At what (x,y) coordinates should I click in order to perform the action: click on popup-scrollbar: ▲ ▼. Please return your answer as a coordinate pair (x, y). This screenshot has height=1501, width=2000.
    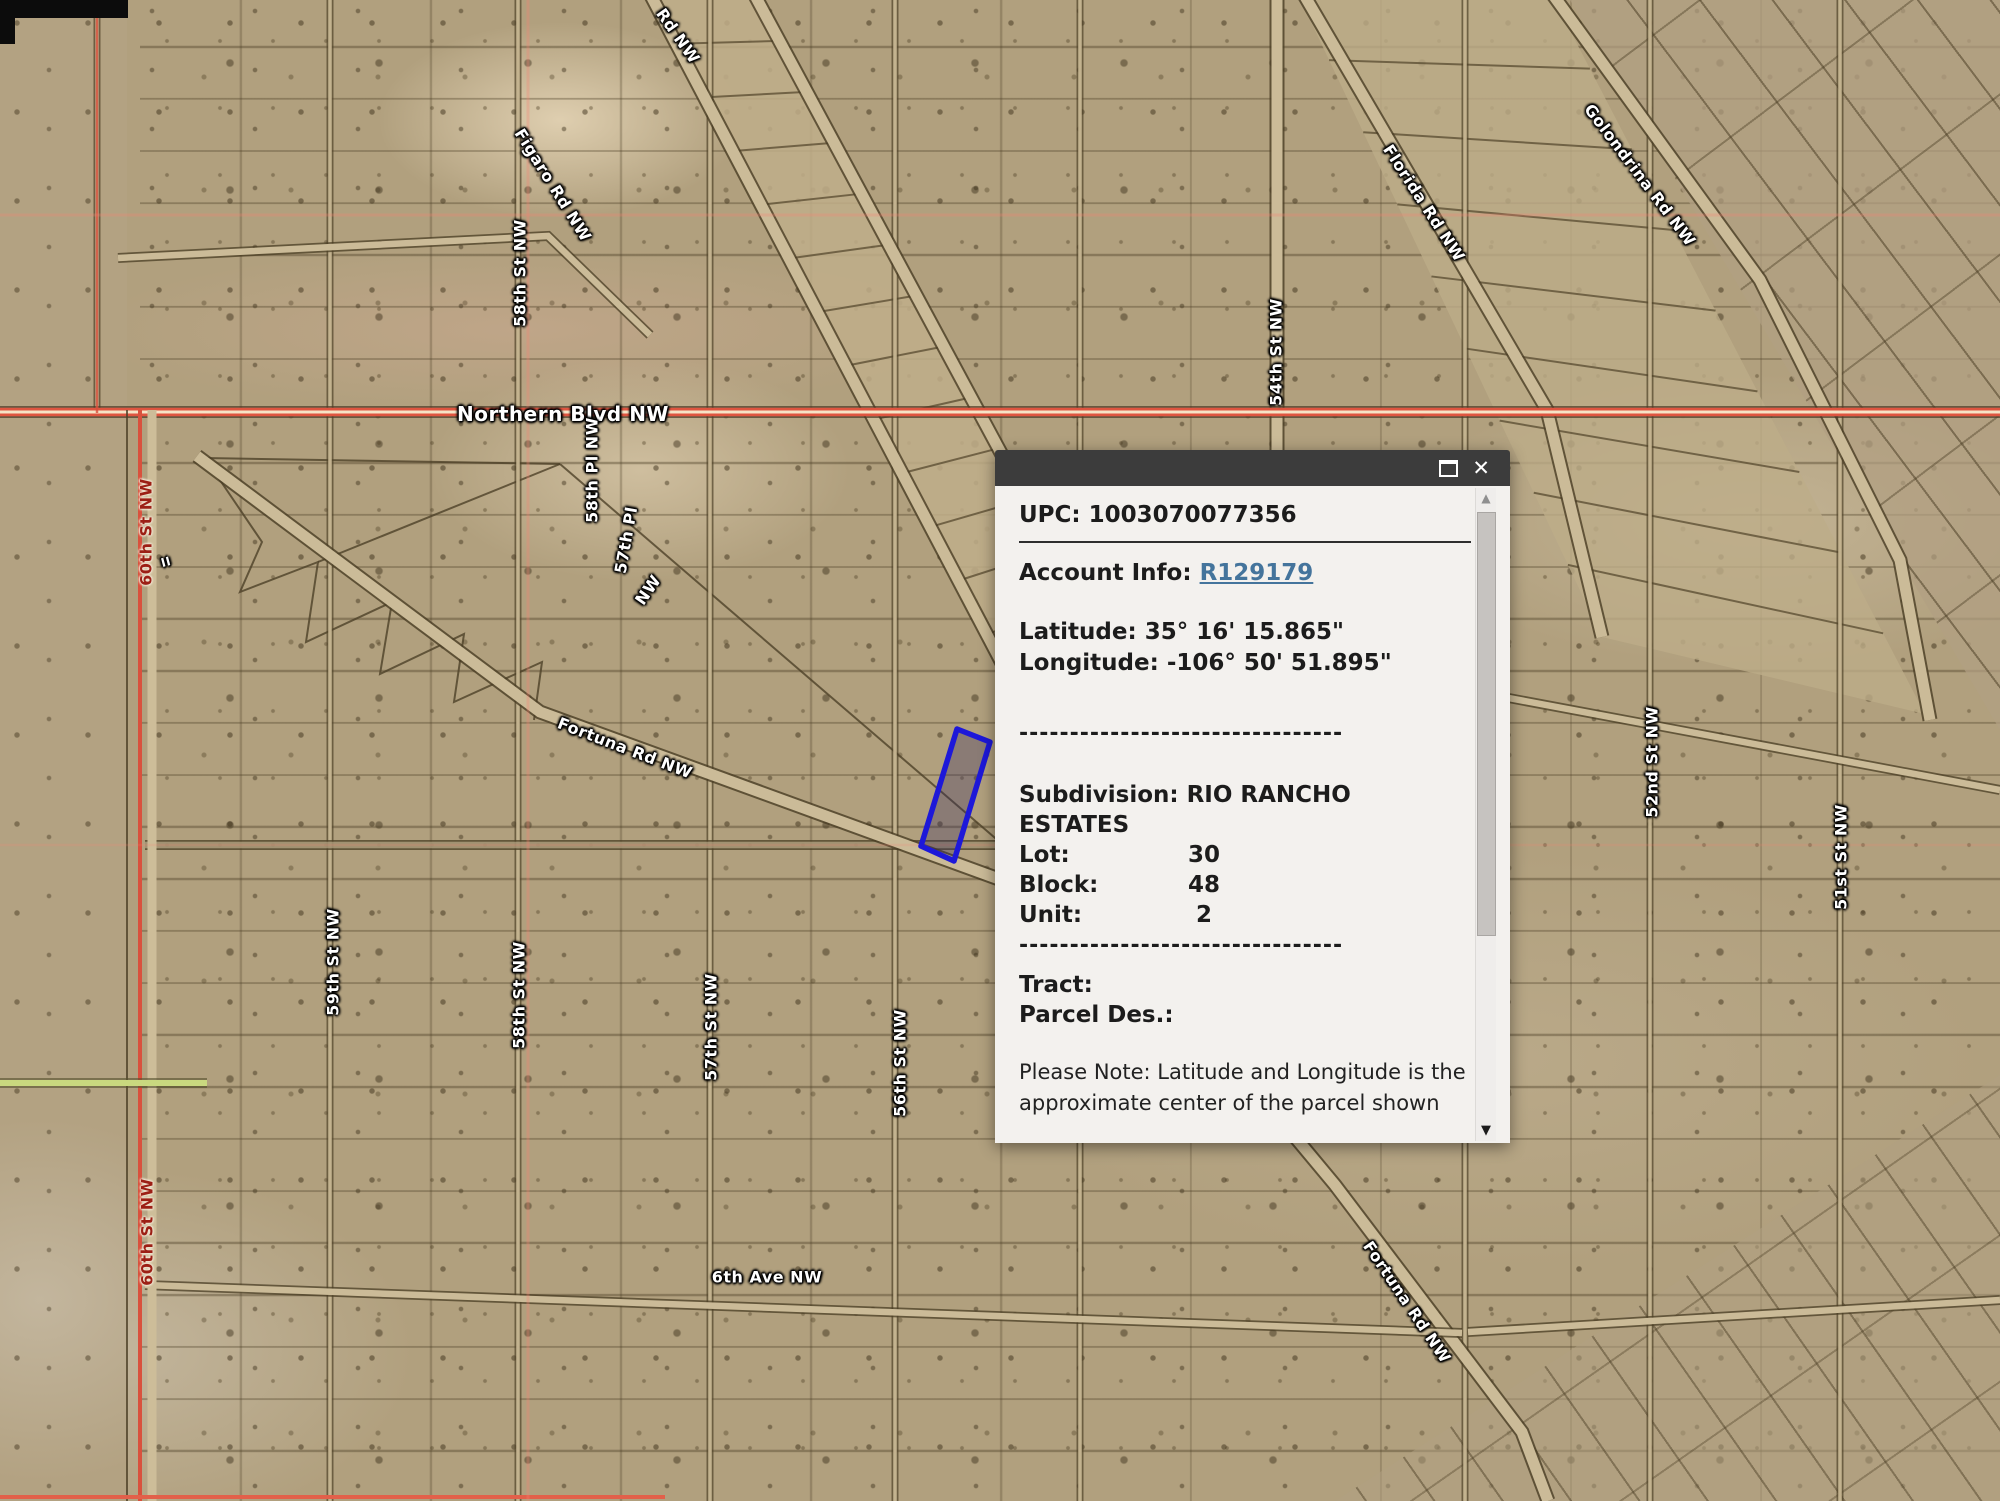
    Looking at the image, I should click on (1485, 814).